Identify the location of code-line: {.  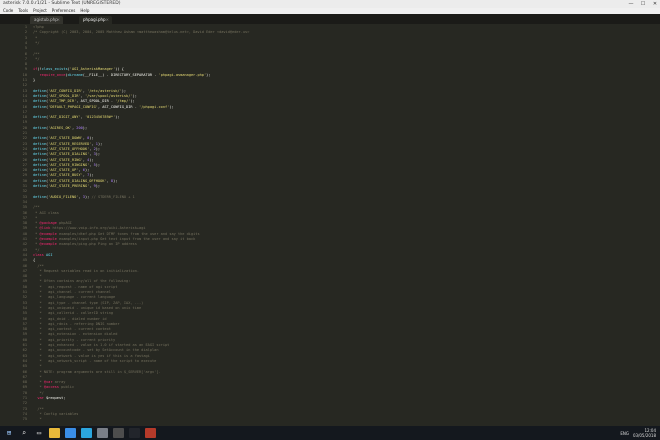
(34, 260).